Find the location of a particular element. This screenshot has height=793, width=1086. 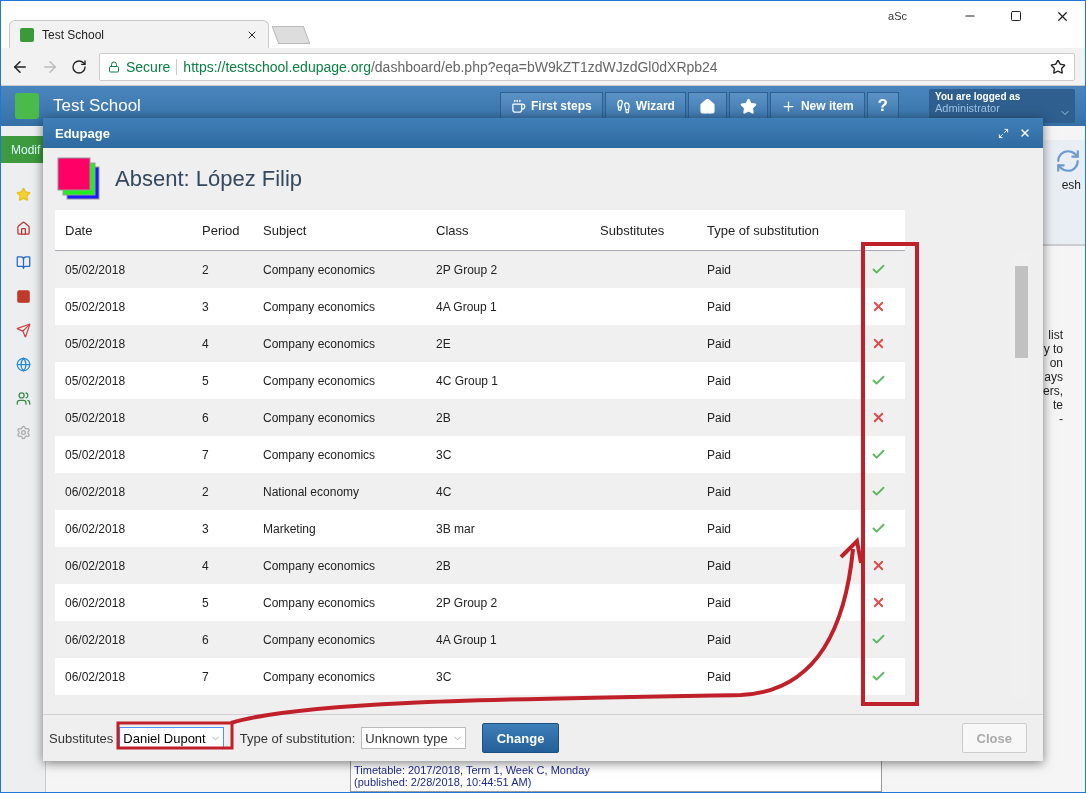

school-title: Test School is located at coordinates (97, 106).